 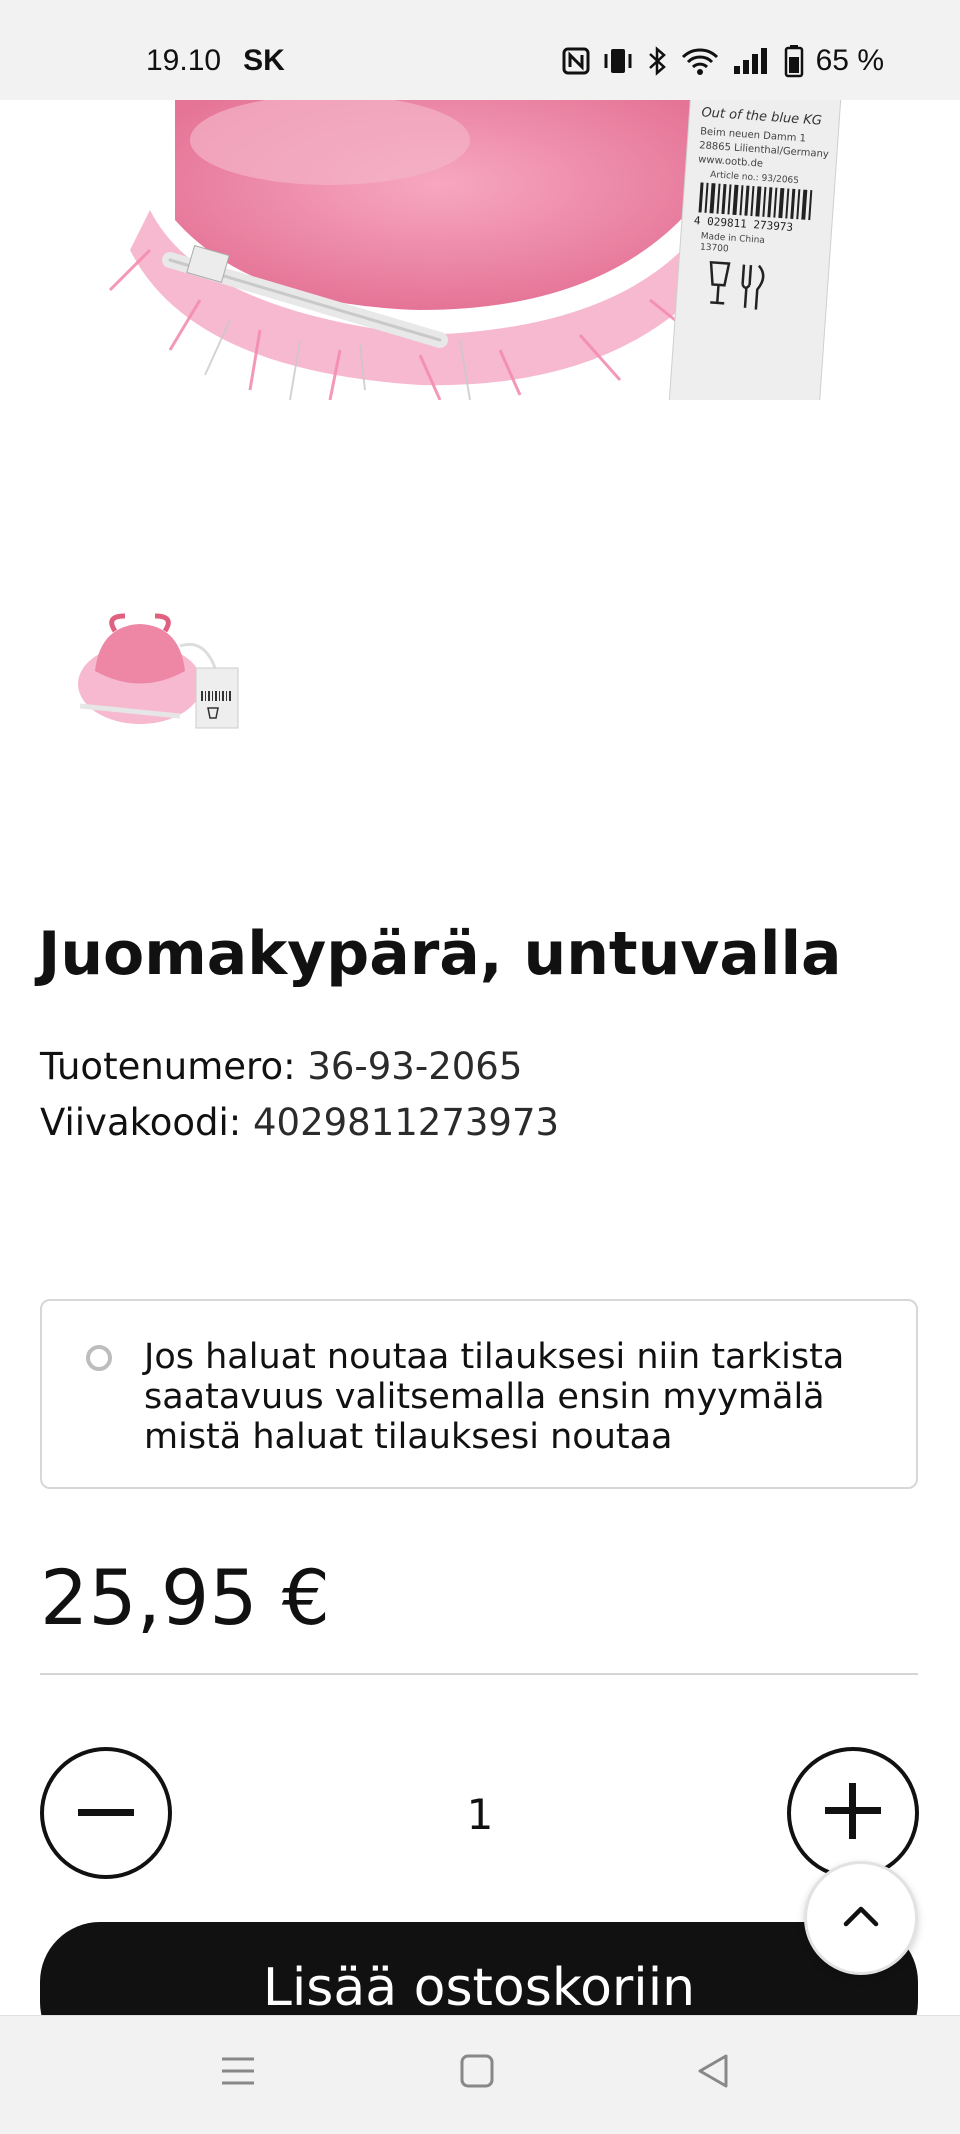 I want to click on product-sku-row: Tuotenumero: 36-93-2065, so click(x=281, y=1067).